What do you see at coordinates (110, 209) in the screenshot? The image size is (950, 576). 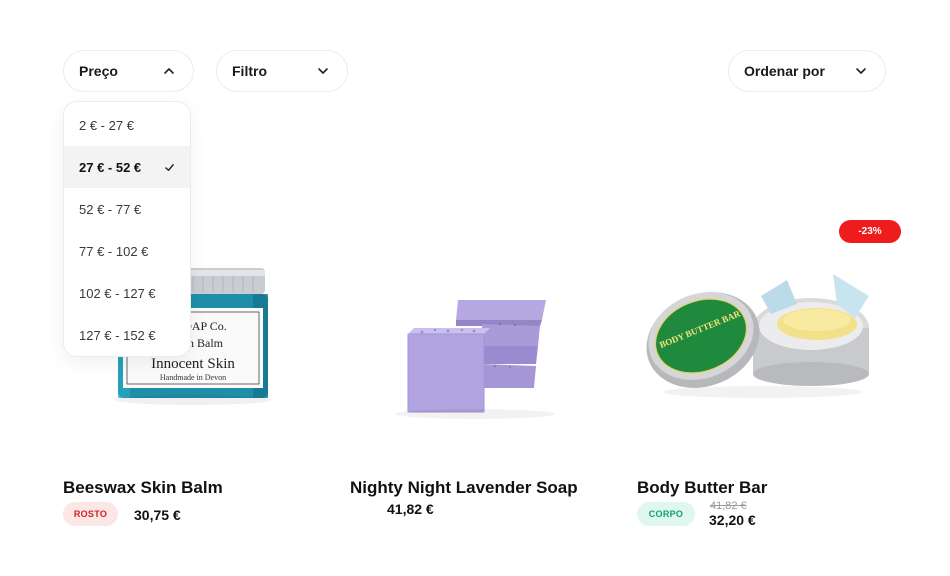 I see `price-option-label: 52 € - 77 €` at bounding box center [110, 209].